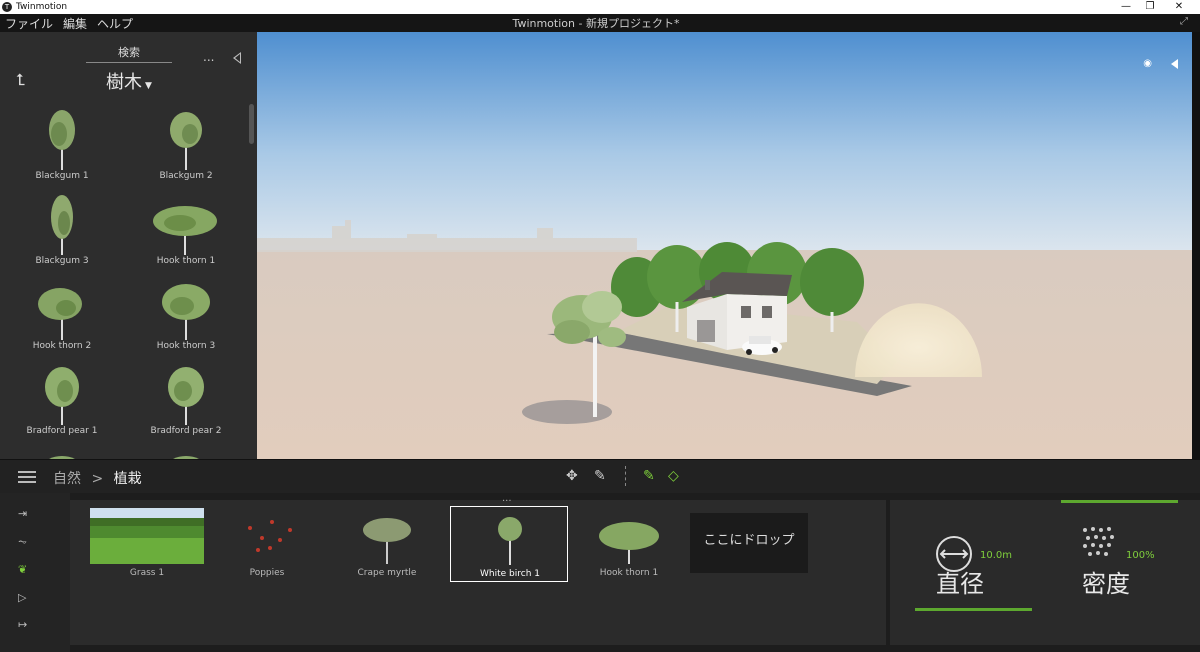 The height and width of the screenshot is (652, 1200). Describe the element at coordinates (387, 573) in the screenshot. I see `asset-label: Crape myrtle` at that location.